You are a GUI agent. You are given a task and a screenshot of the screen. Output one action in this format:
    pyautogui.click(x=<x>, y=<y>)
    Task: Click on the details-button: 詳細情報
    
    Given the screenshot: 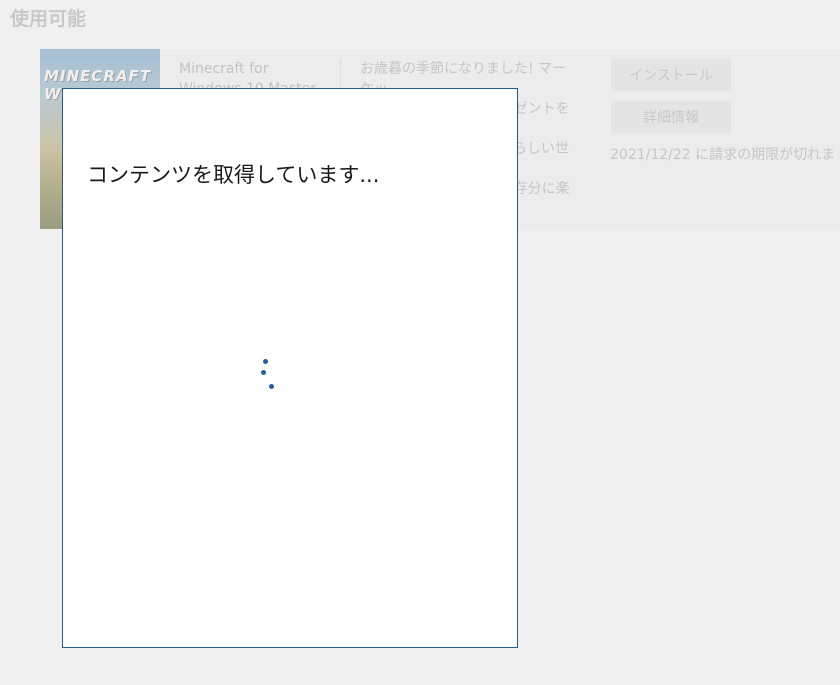 What is the action you would take?
    pyautogui.click(x=671, y=117)
    